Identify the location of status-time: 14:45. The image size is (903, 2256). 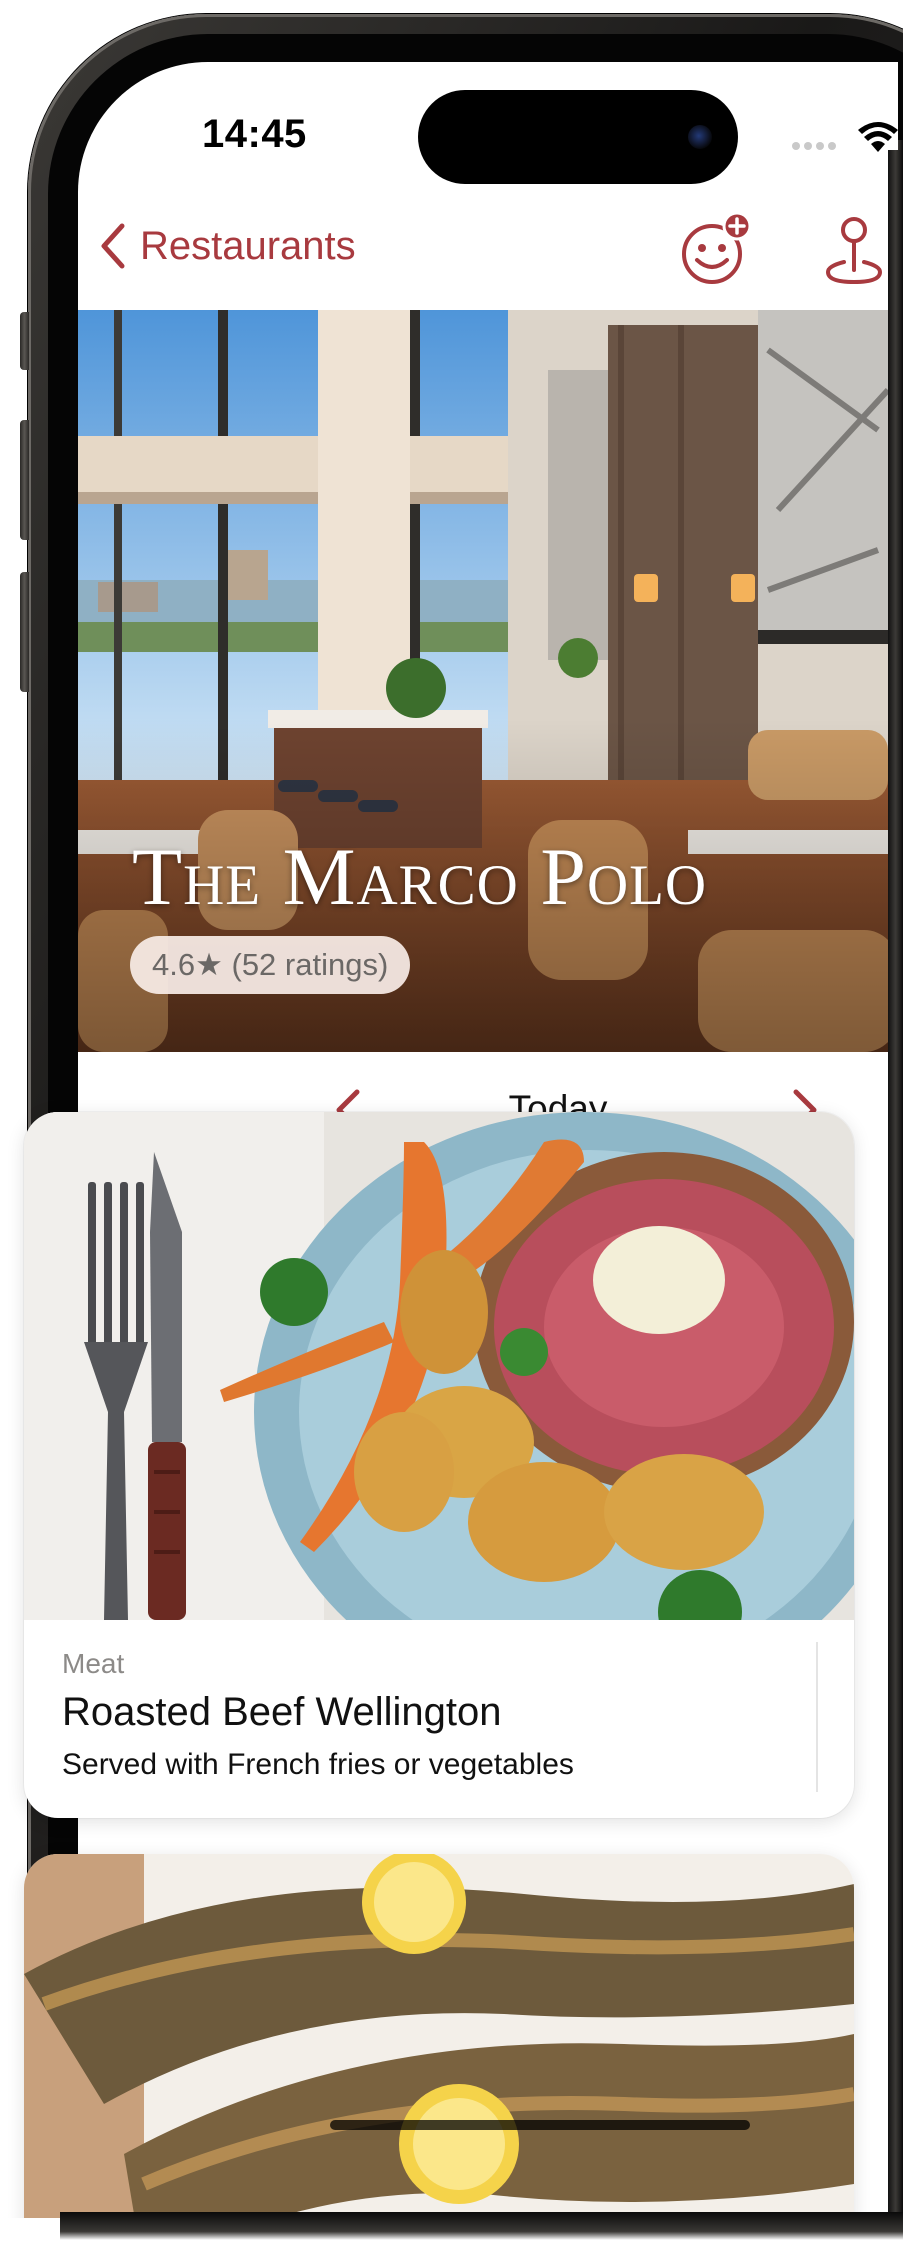
(254, 134).